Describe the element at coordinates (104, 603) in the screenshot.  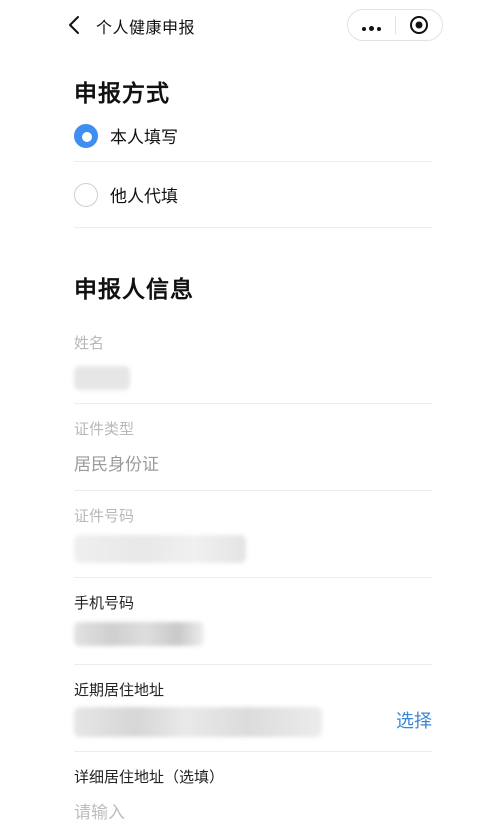
I see `phone-label: 手机号码` at that location.